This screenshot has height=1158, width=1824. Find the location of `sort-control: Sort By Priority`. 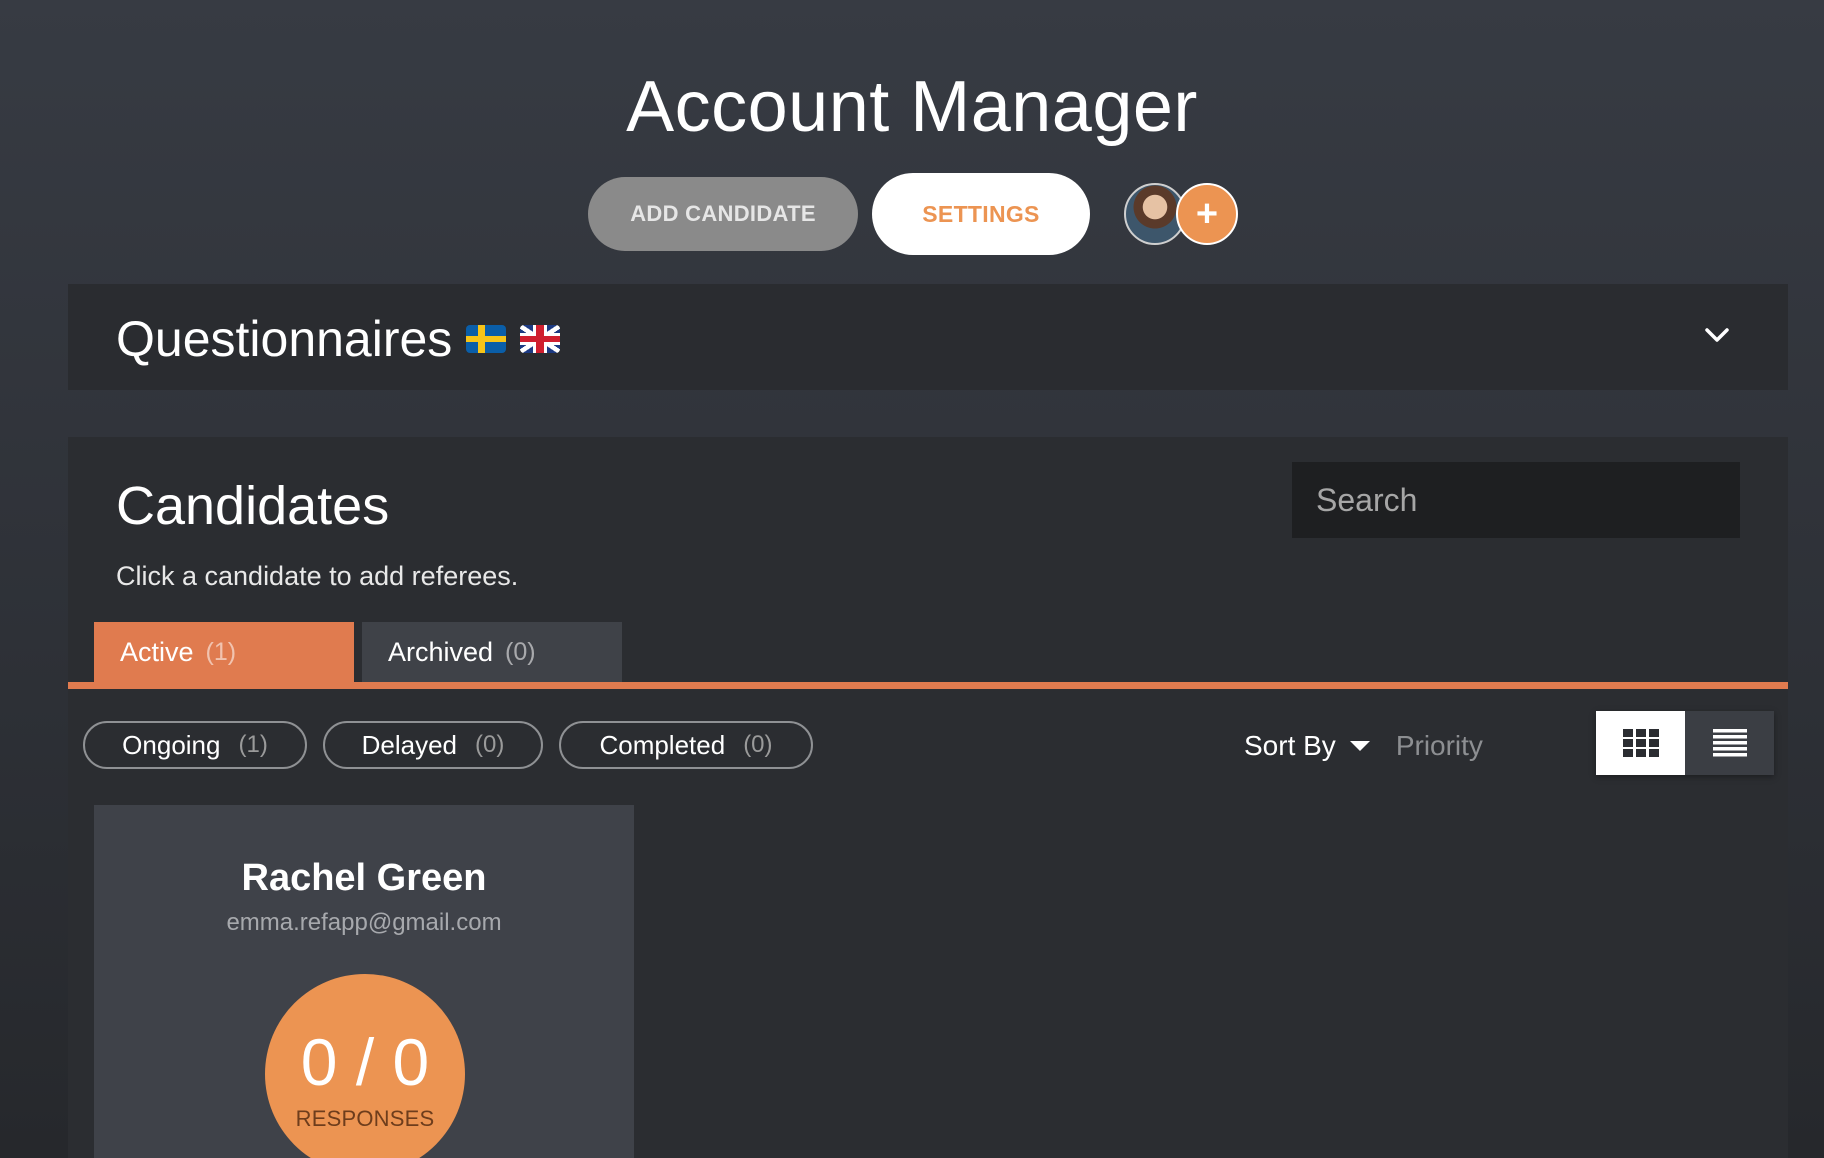

sort-control: Sort By Priority is located at coordinates (1363, 746).